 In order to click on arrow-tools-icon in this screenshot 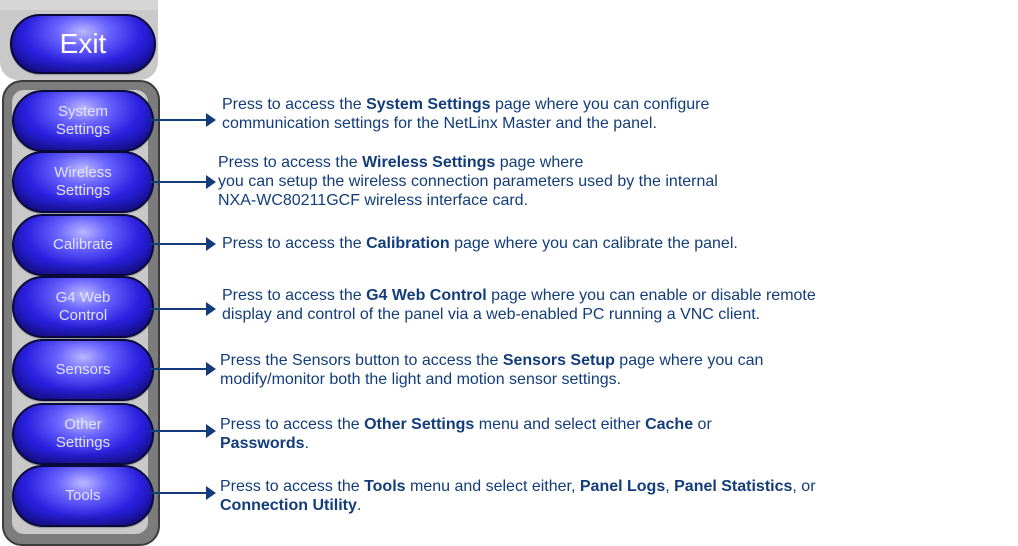, I will do `click(211, 493)`.